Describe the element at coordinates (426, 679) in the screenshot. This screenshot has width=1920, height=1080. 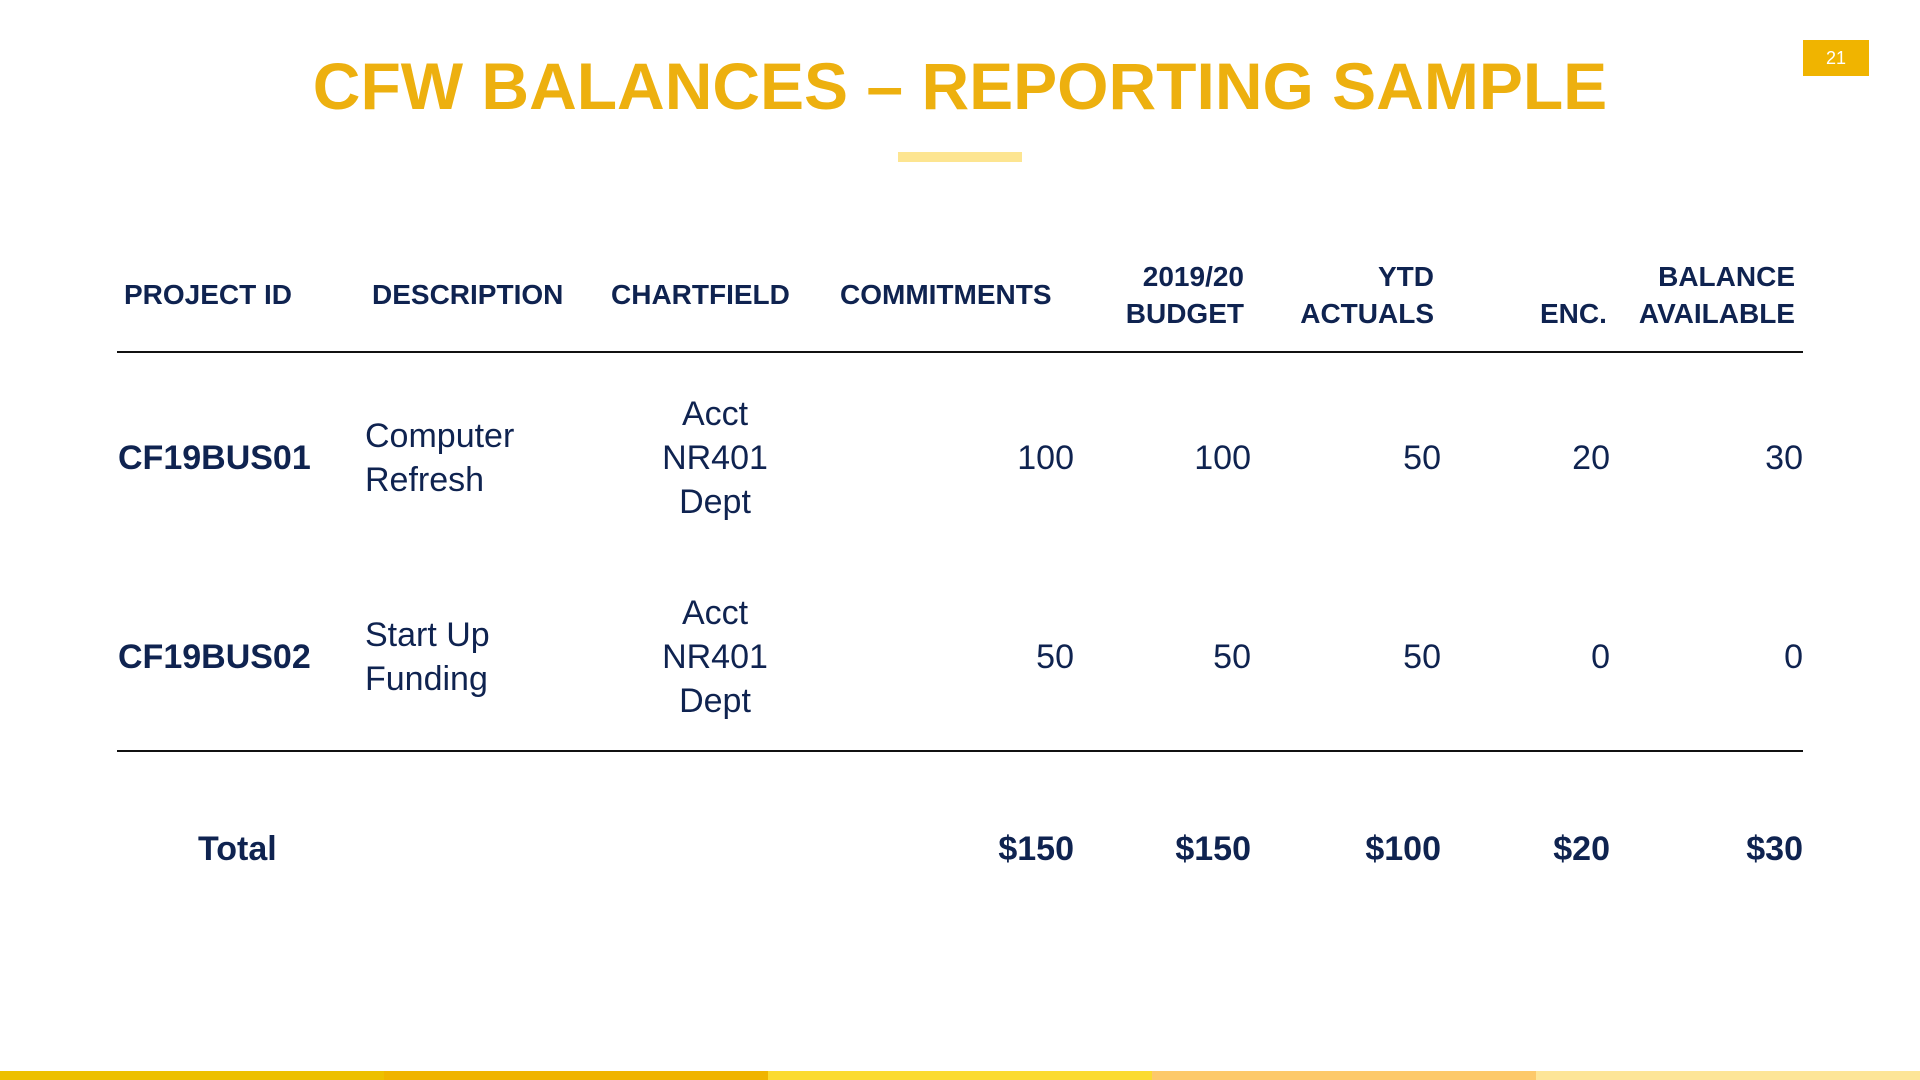
I see `description-line: Funding` at that location.